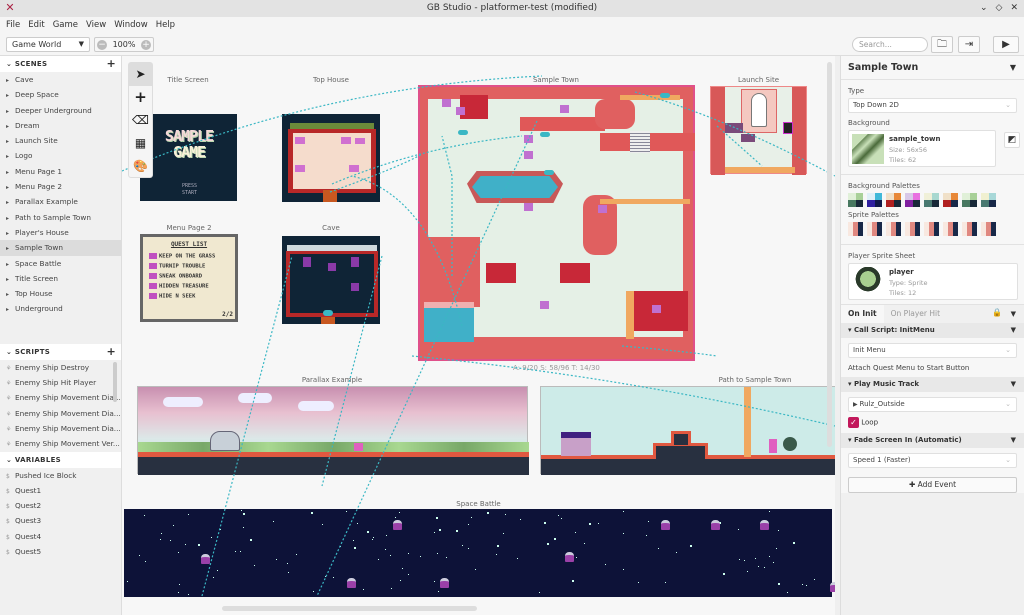  What do you see at coordinates (60, 382) in the screenshot?
I see `list-item: ⚘ Enemy Ship Hit Player` at bounding box center [60, 382].